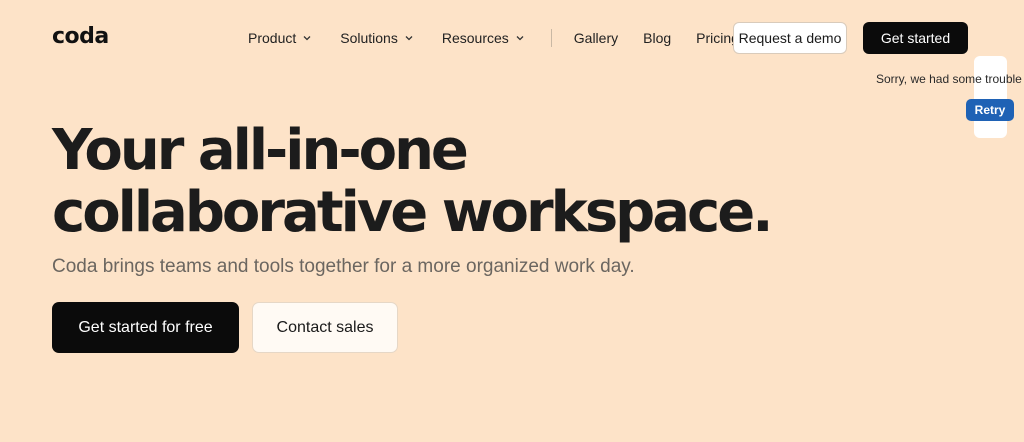  I want to click on hero-headline-line-1: Your all-in-one, so click(260, 150).